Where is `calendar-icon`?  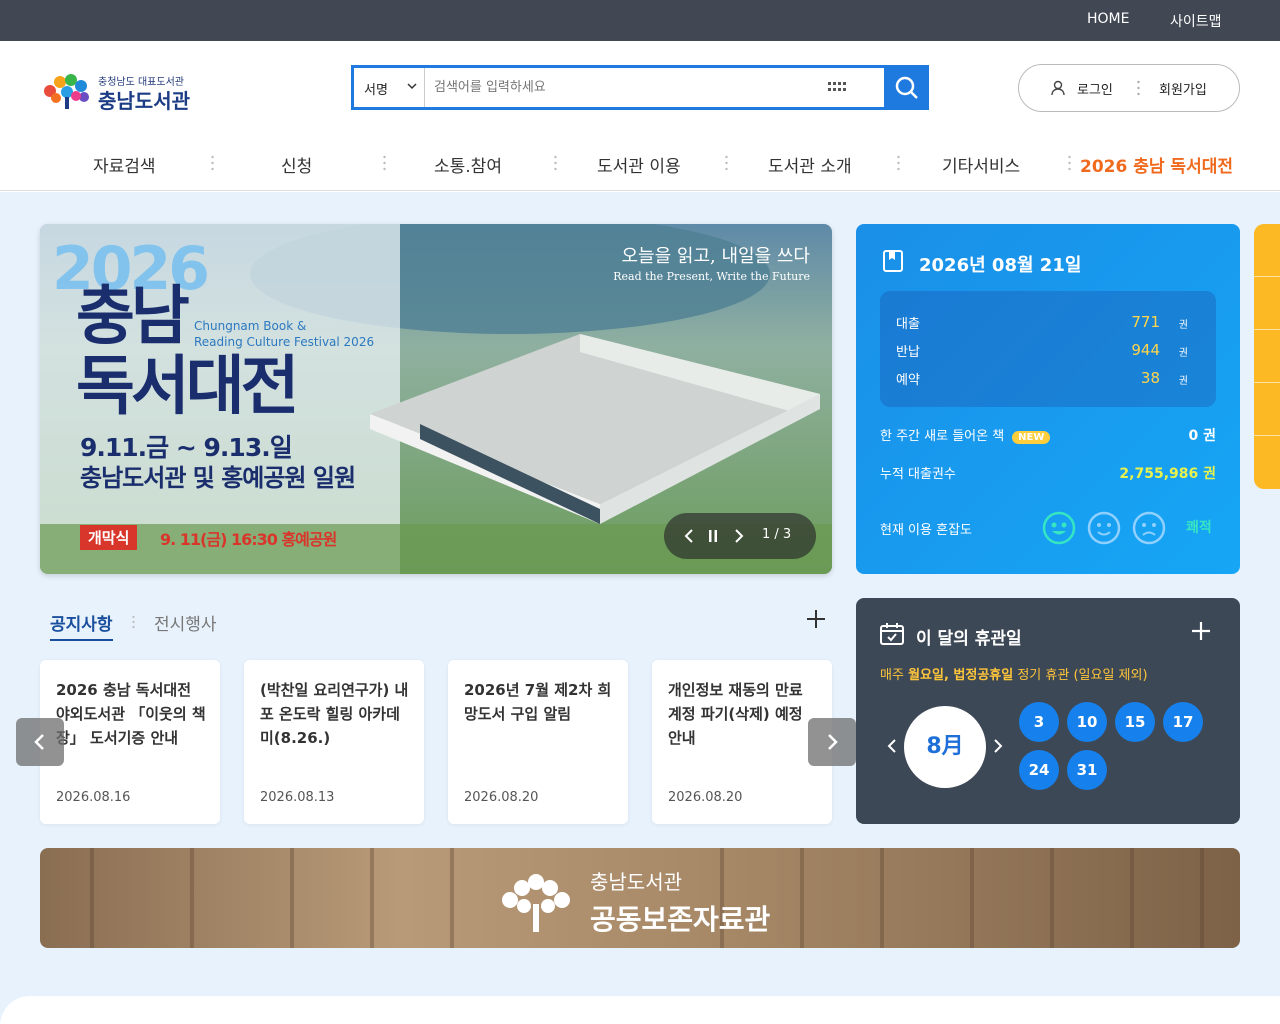 calendar-icon is located at coordinates (892, 634).